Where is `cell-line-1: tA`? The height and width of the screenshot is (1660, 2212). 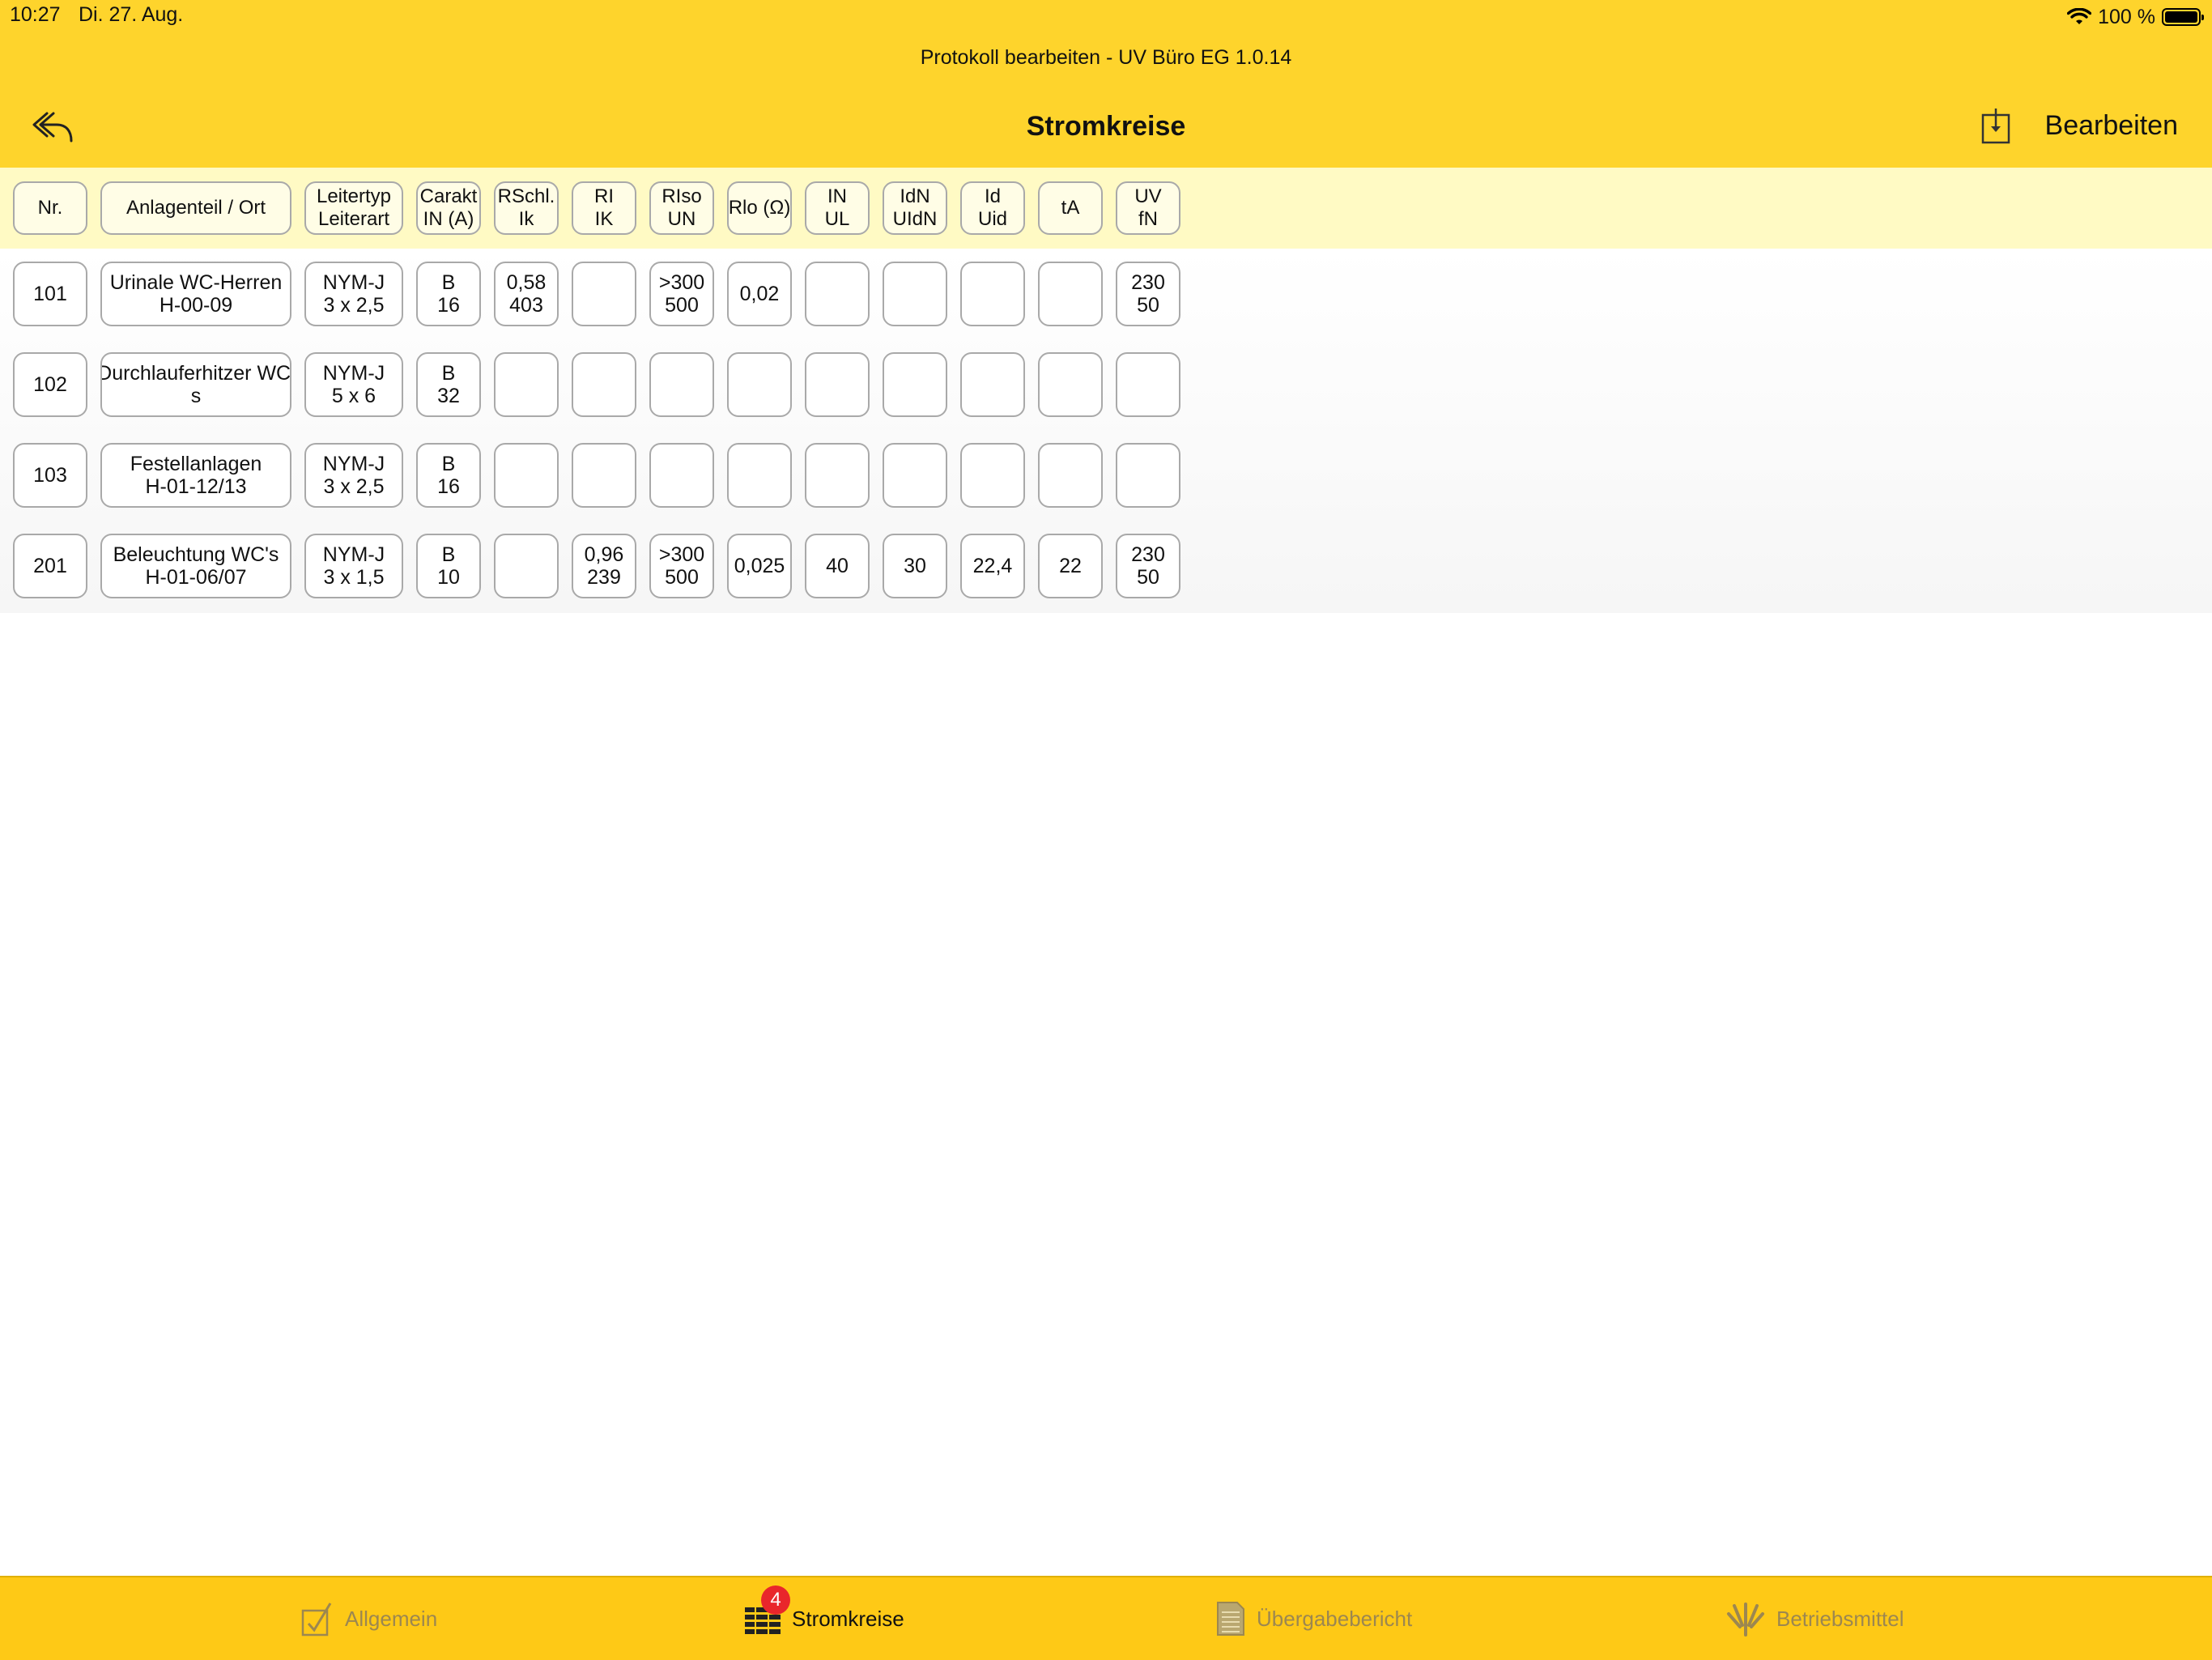
cell-line-1: tA is located at coordinates (1070, 208).